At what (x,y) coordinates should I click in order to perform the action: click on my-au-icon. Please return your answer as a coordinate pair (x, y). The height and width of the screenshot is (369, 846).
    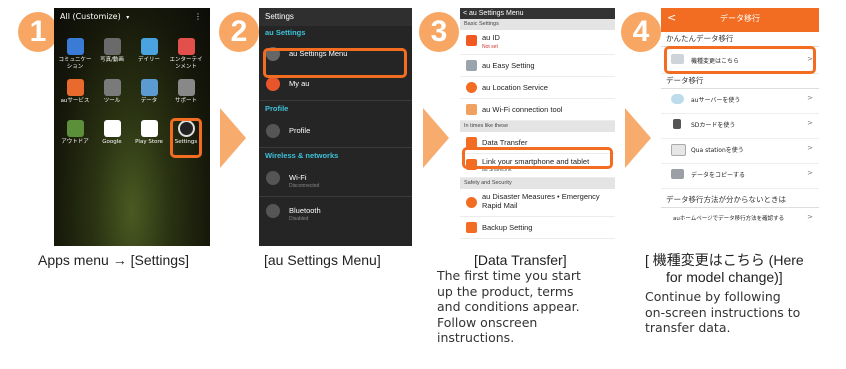
    Looking at the image, I should click on (273, 84).